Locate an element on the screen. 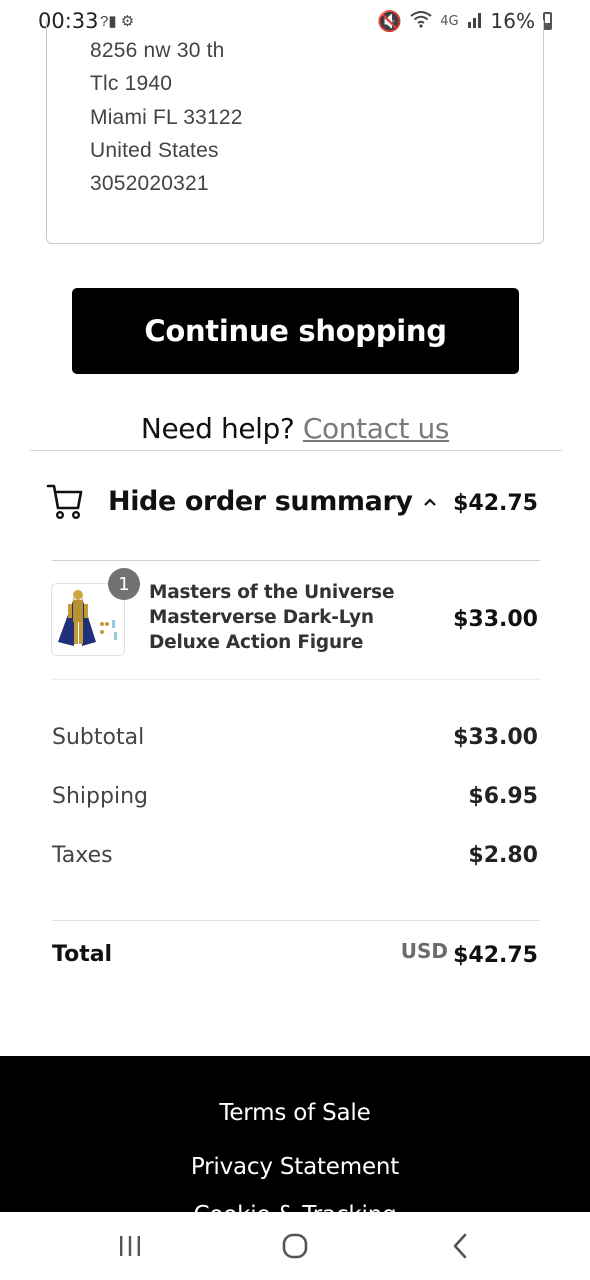  address-line-3: Miami FL 33122 is located at coordinates (166, 117).